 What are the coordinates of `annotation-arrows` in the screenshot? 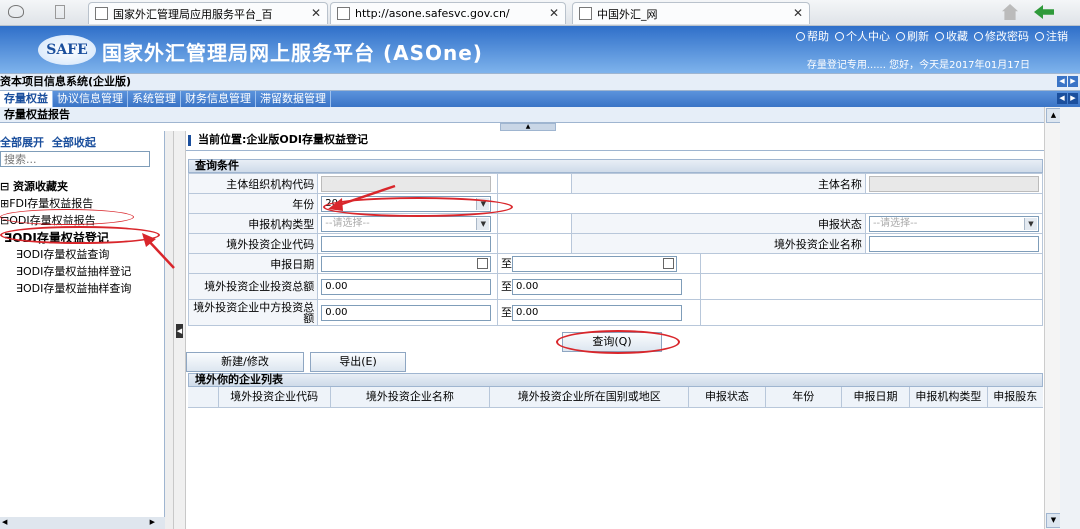 It's located at (269, 226).